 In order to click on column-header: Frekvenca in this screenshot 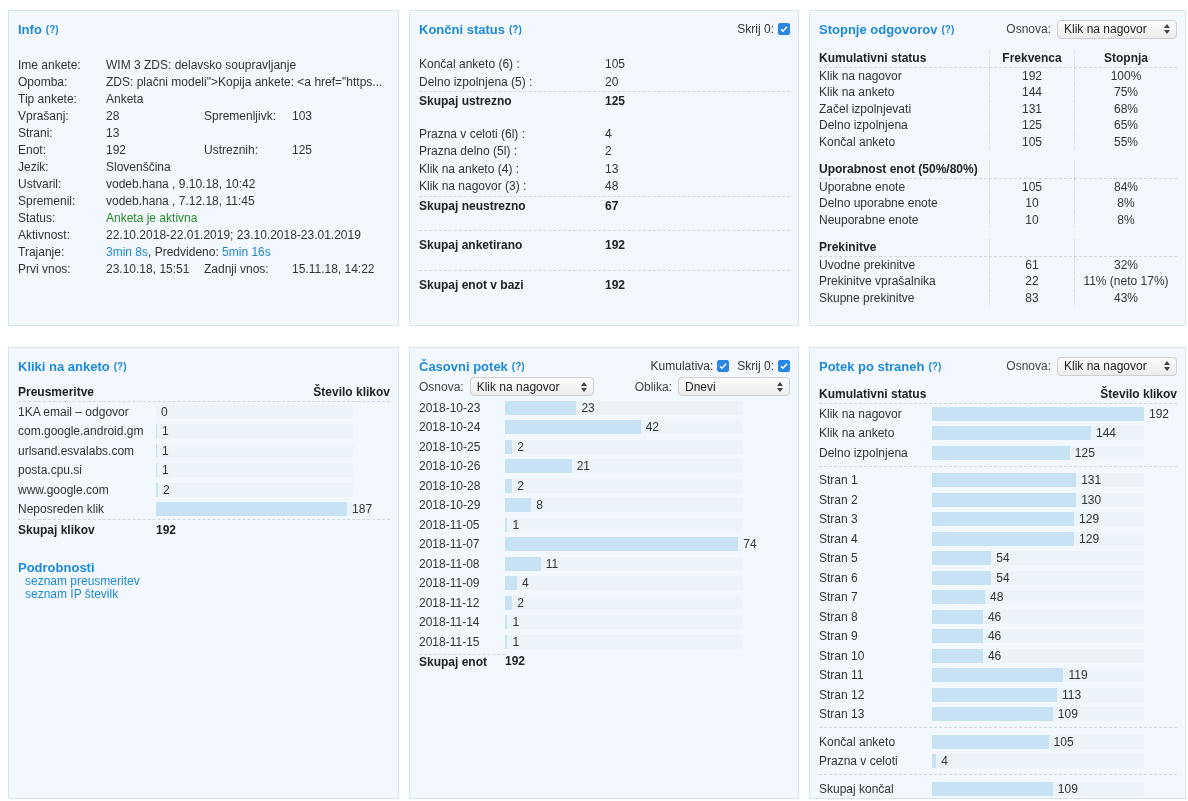, I will do `click(1032, 58)`.